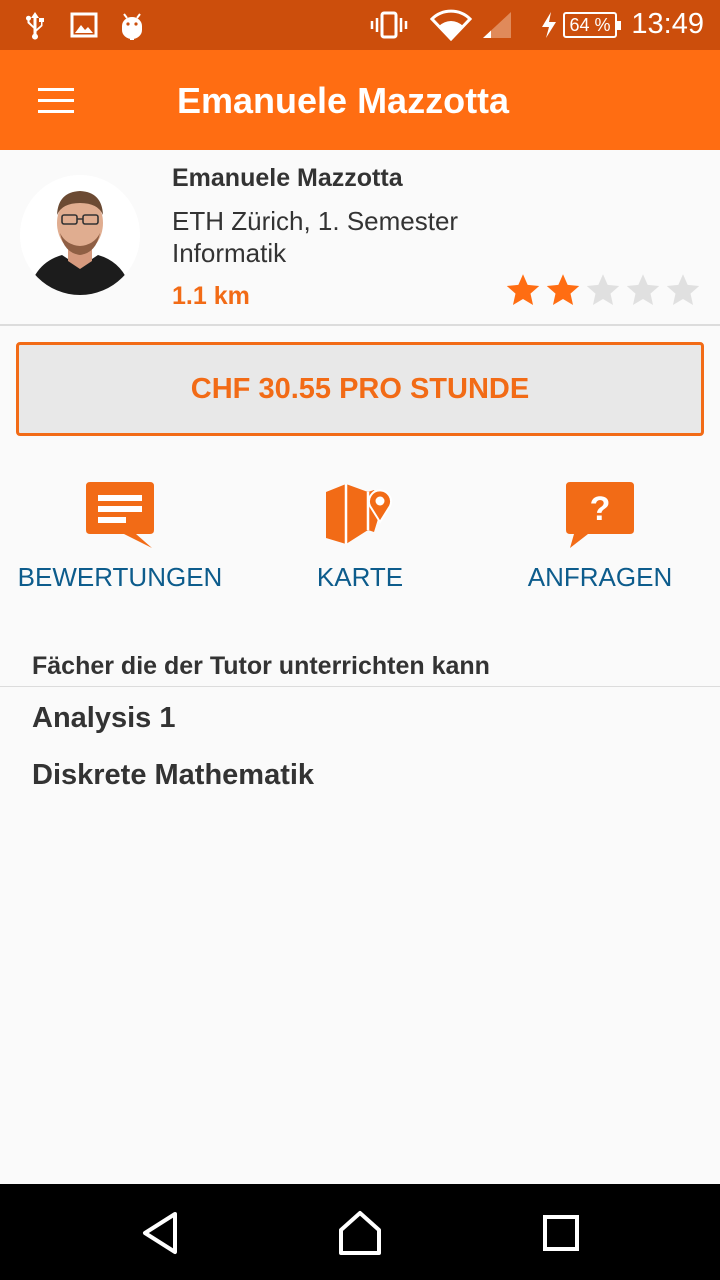  Describe the element at coordinates (343, 100) in the screenshot. I see `page-title: Emanuele Mazzotta` at that location.